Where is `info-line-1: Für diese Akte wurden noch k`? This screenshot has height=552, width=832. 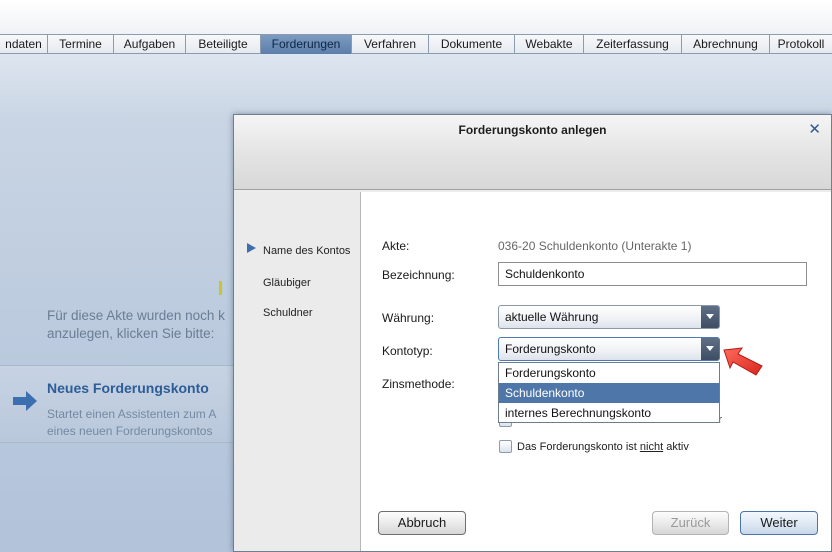
info-line-1: Für diese Akte wurden noch k is located at coordinates (136, 315).